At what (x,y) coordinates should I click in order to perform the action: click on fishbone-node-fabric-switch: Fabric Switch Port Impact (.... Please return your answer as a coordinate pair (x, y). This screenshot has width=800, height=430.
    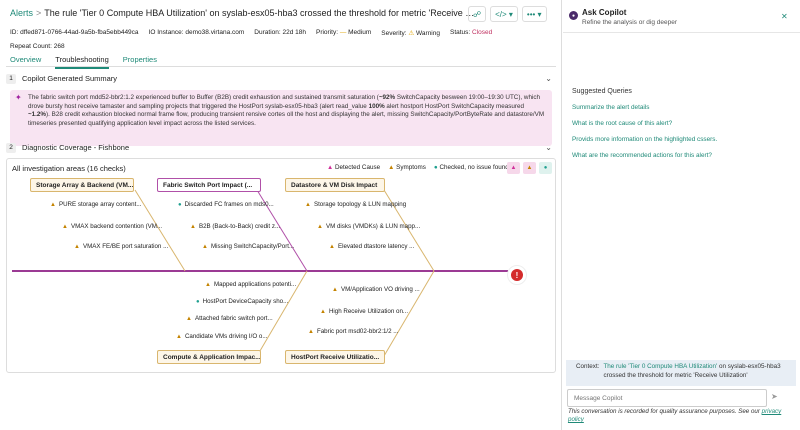
    Looking at the image, I should click on (209, 185).